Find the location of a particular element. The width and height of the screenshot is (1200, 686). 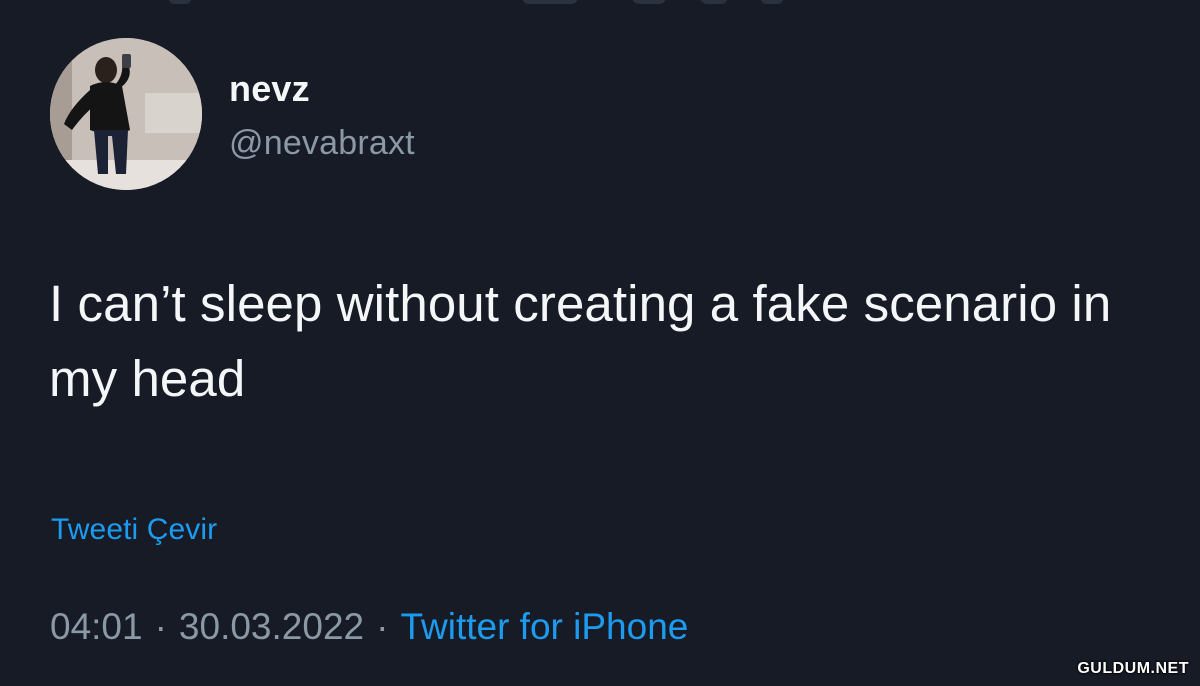

user-names: nevz @nevabraxt is located at coordinates (322, 114).